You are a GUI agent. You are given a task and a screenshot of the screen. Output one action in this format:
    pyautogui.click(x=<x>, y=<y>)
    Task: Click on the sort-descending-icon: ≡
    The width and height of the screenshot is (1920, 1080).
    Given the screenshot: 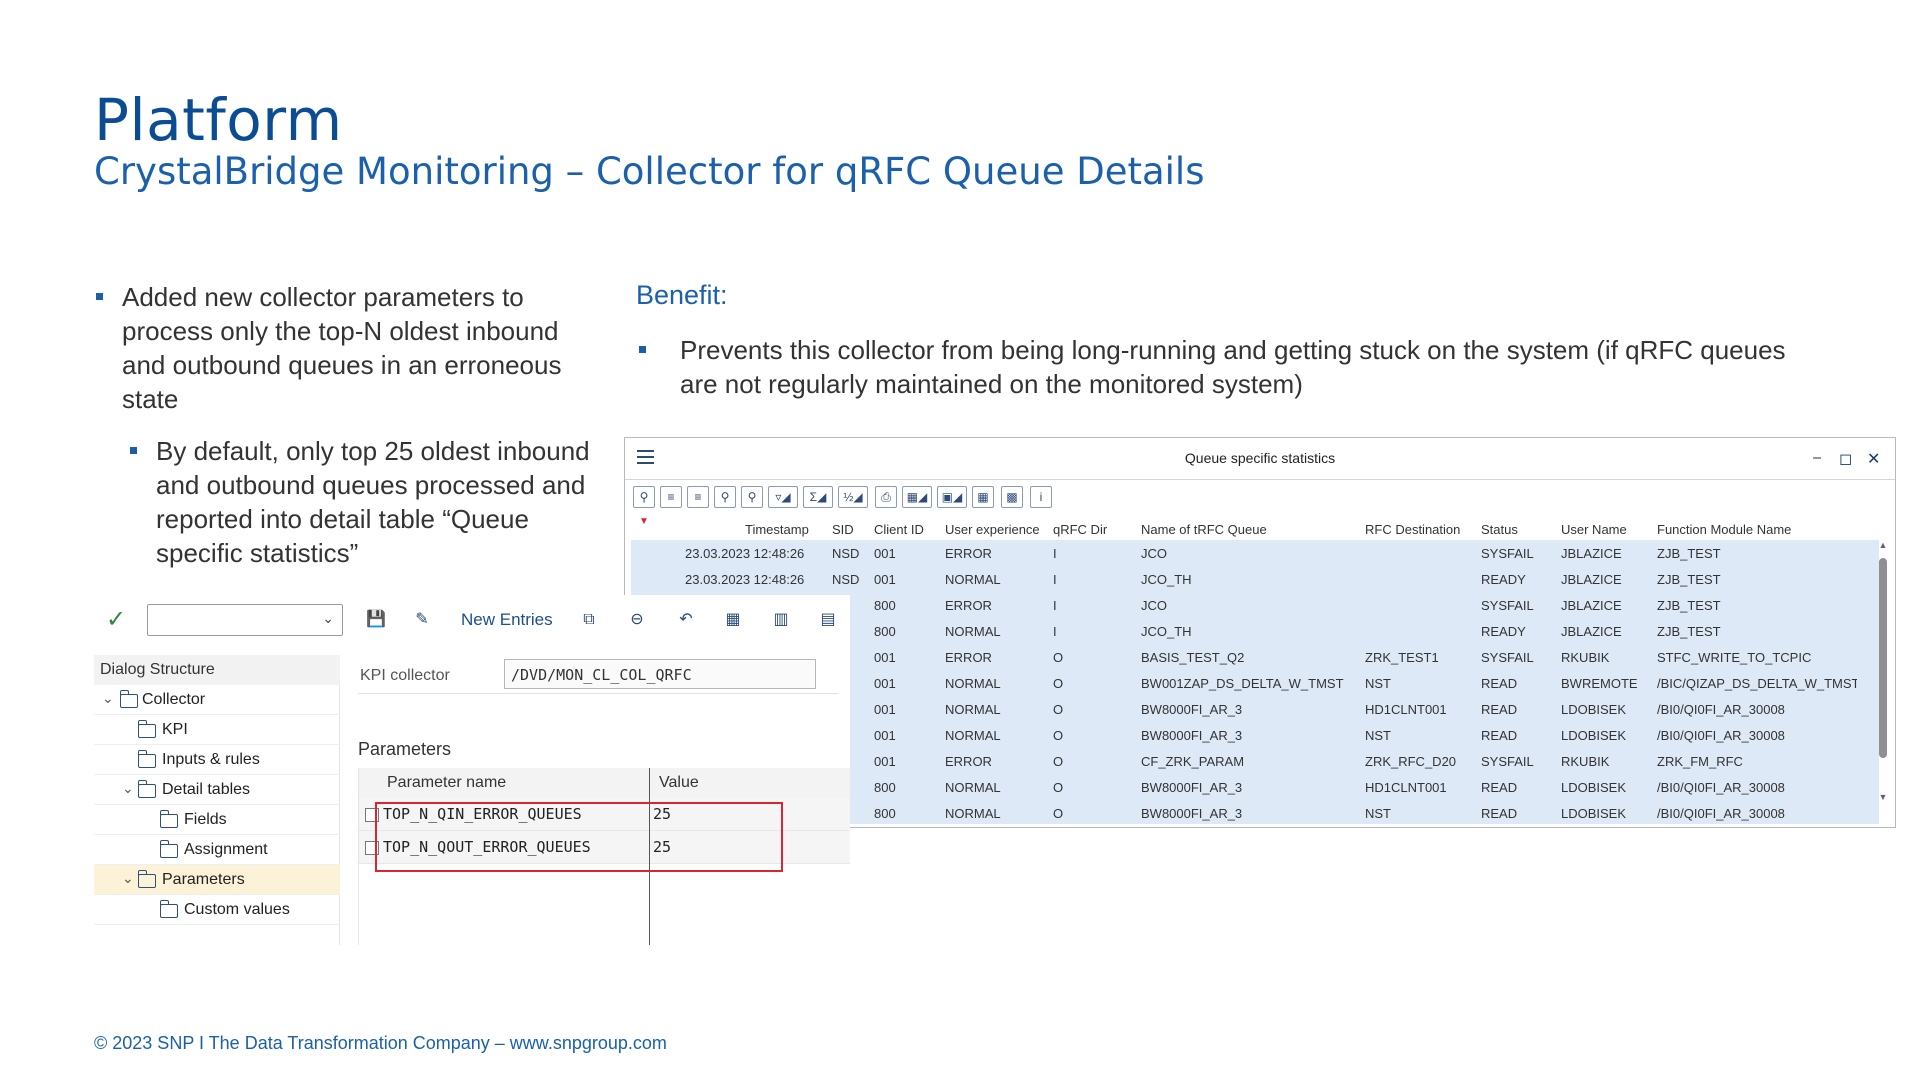 What is the action you would take?
    pyautogui.click(x=698, y=497)
    